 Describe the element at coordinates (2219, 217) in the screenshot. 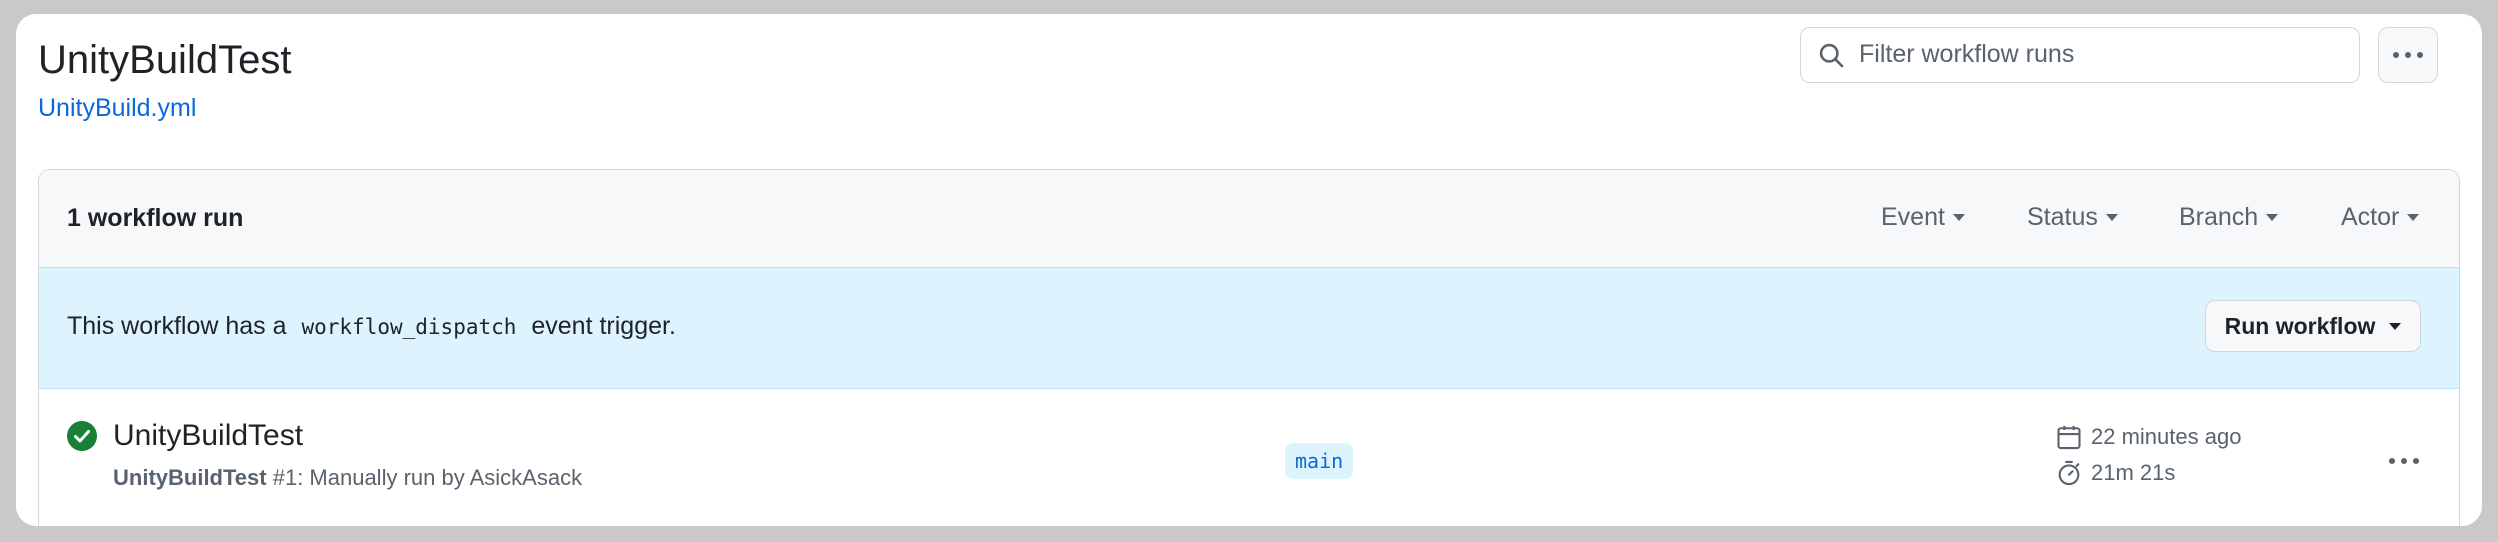

I see `filter-label: Branch` at that location.